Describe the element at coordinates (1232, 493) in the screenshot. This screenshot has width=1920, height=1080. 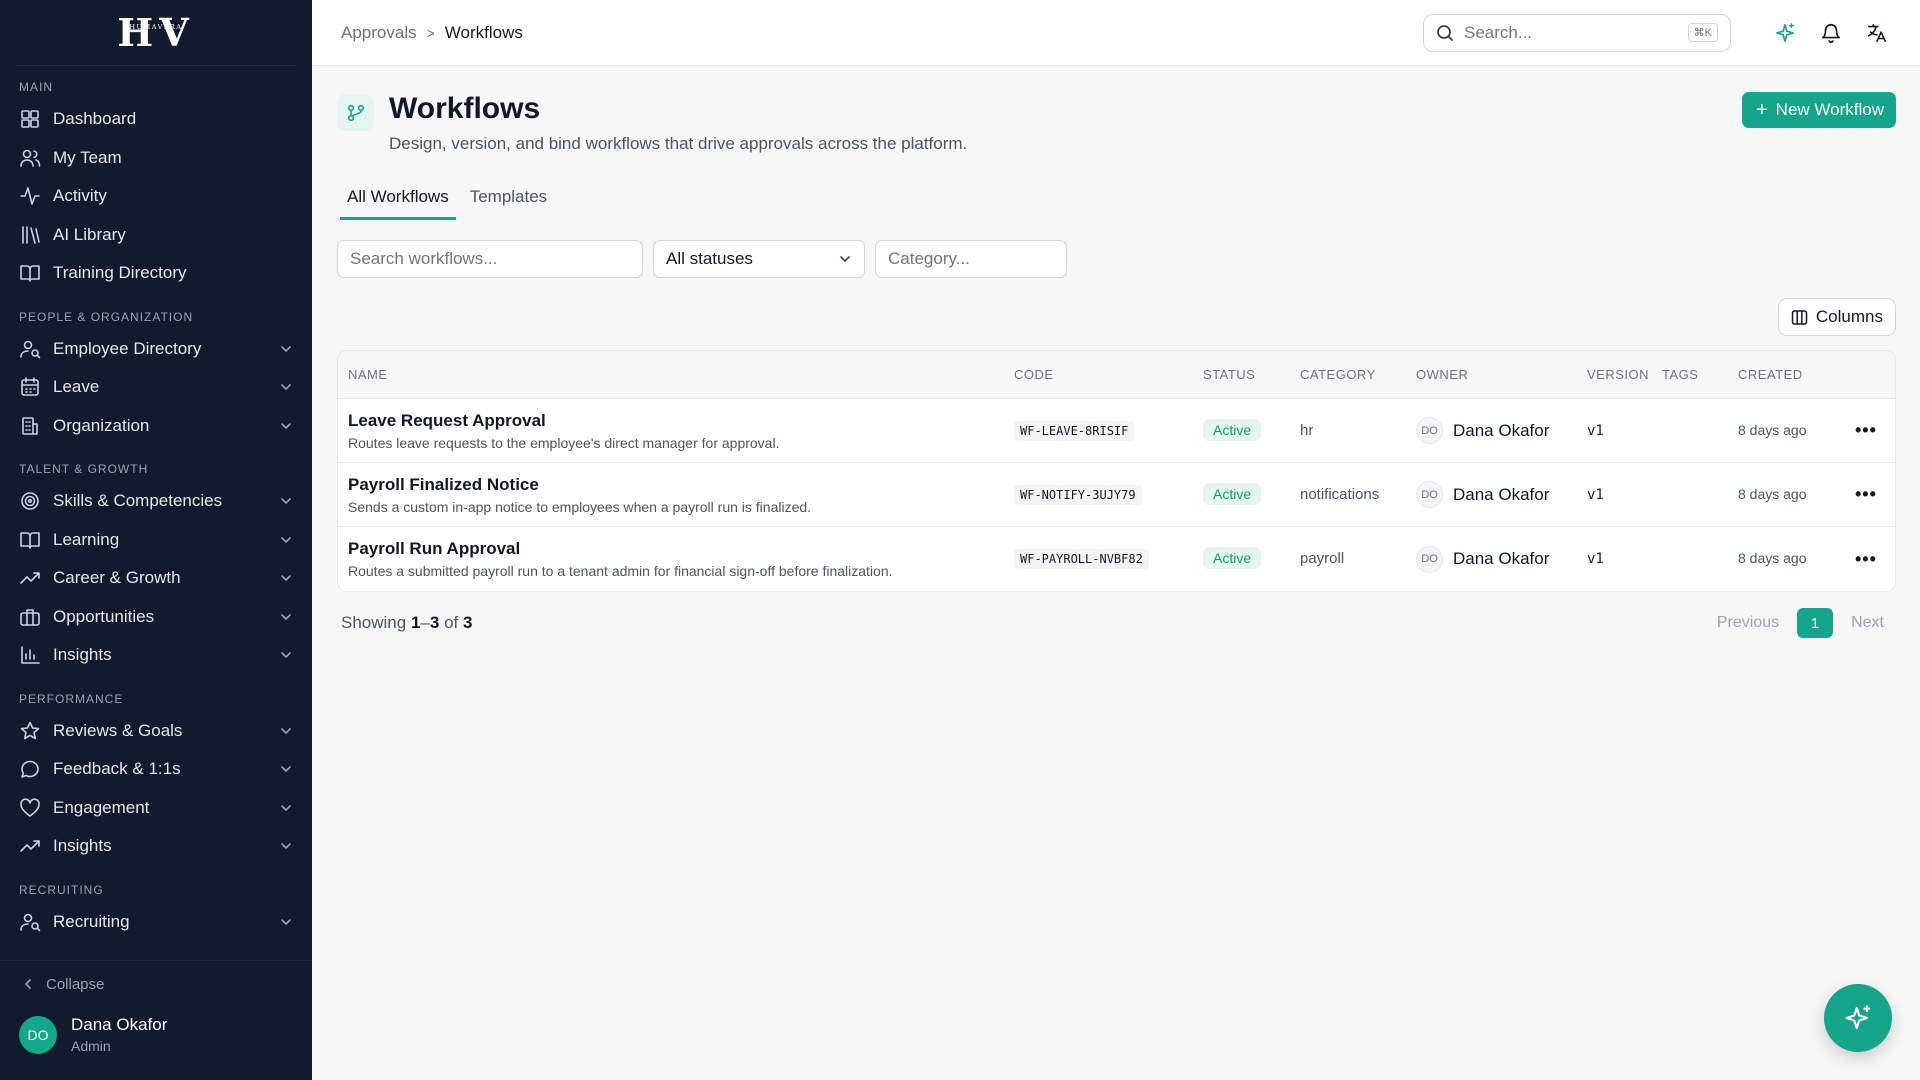
I see `status-badge: Active` at that location.